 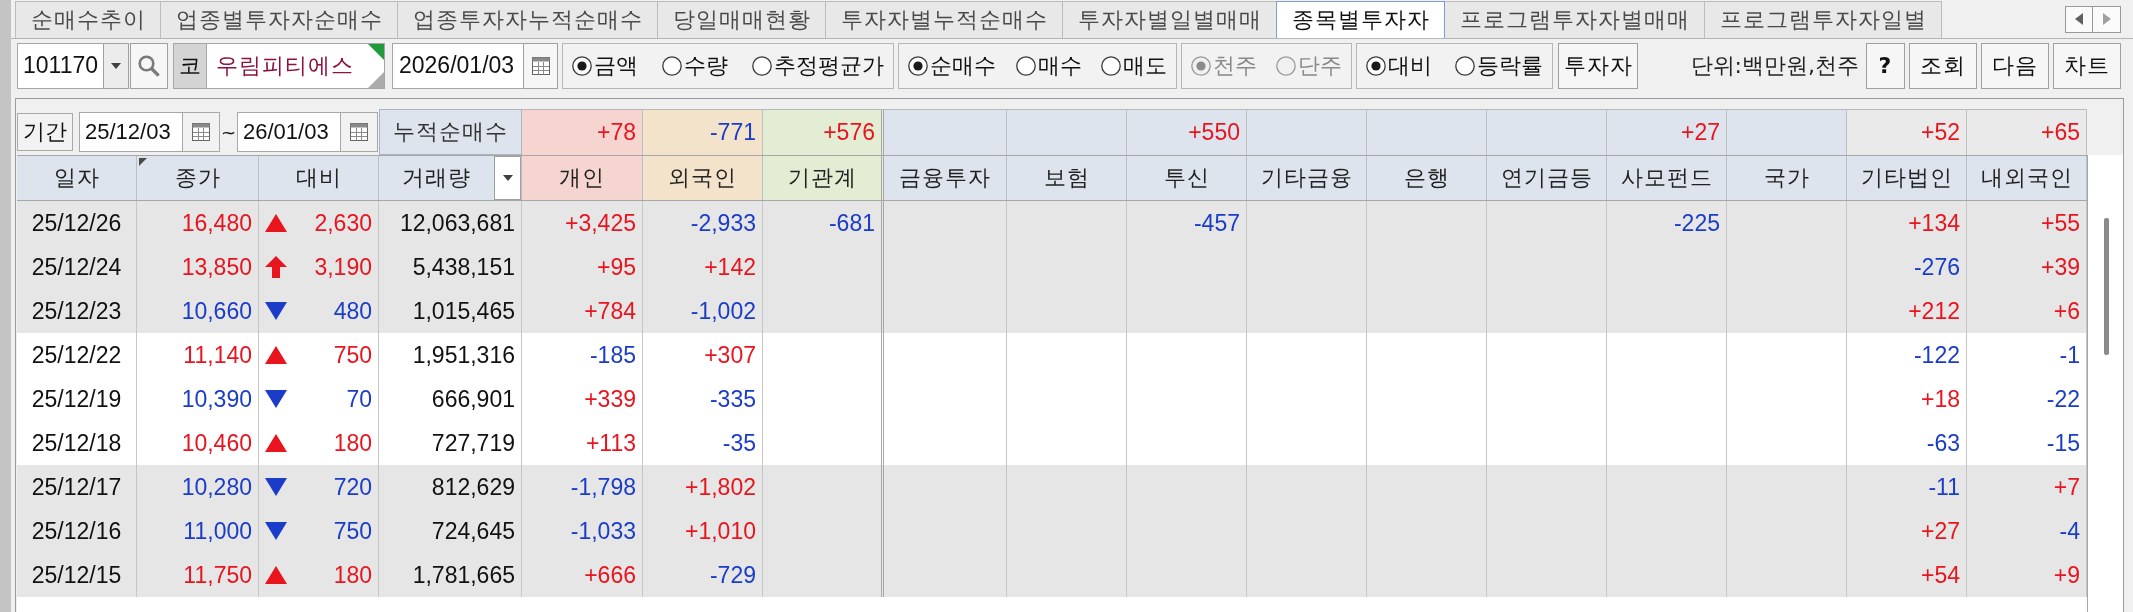 I want to click on summary-value: +78, so click(x=582, y=132).